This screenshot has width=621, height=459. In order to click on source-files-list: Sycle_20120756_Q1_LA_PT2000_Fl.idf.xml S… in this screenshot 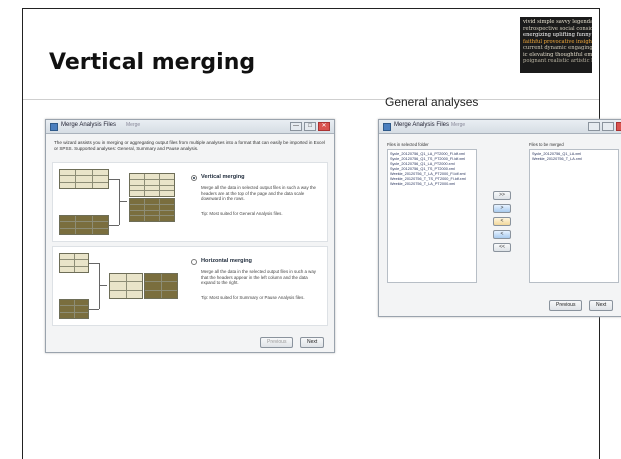, I will do `click(432, 216)`.